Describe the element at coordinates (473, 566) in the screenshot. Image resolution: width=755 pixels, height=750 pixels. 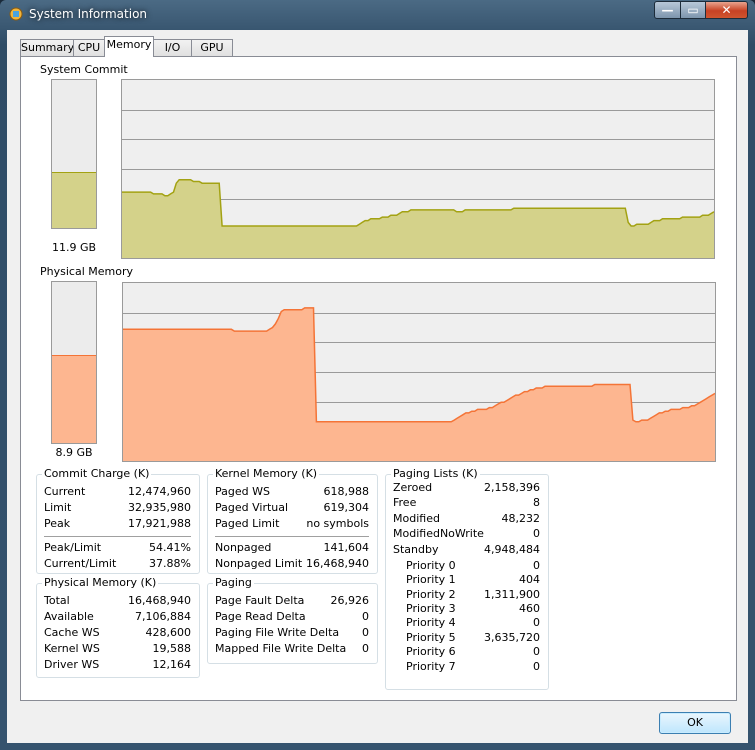
I see `priority-0-row: Priority 0 0` at that location.